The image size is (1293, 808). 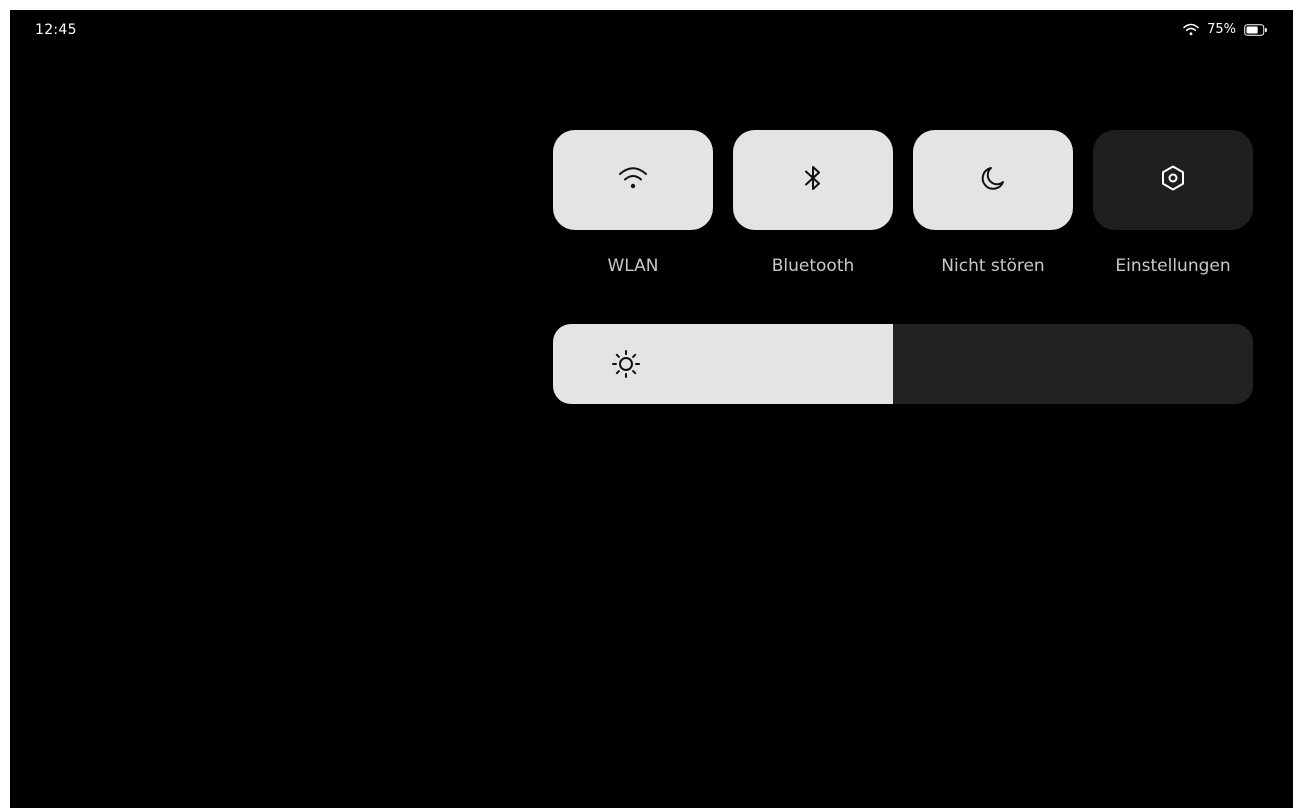 What do you see at coordinates (723, 364) in the screenshot?
I see `brightness-level-fill` at bounding box center [723, 364].